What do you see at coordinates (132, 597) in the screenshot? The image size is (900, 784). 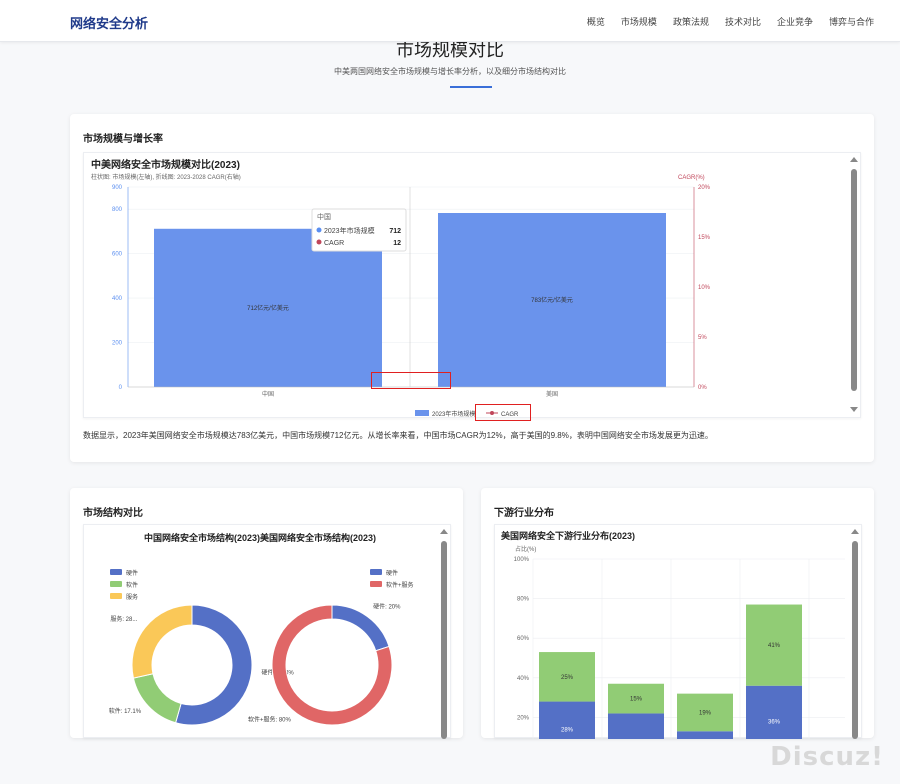 I see `legend-label: 服务` at bounding box center [132, 597].